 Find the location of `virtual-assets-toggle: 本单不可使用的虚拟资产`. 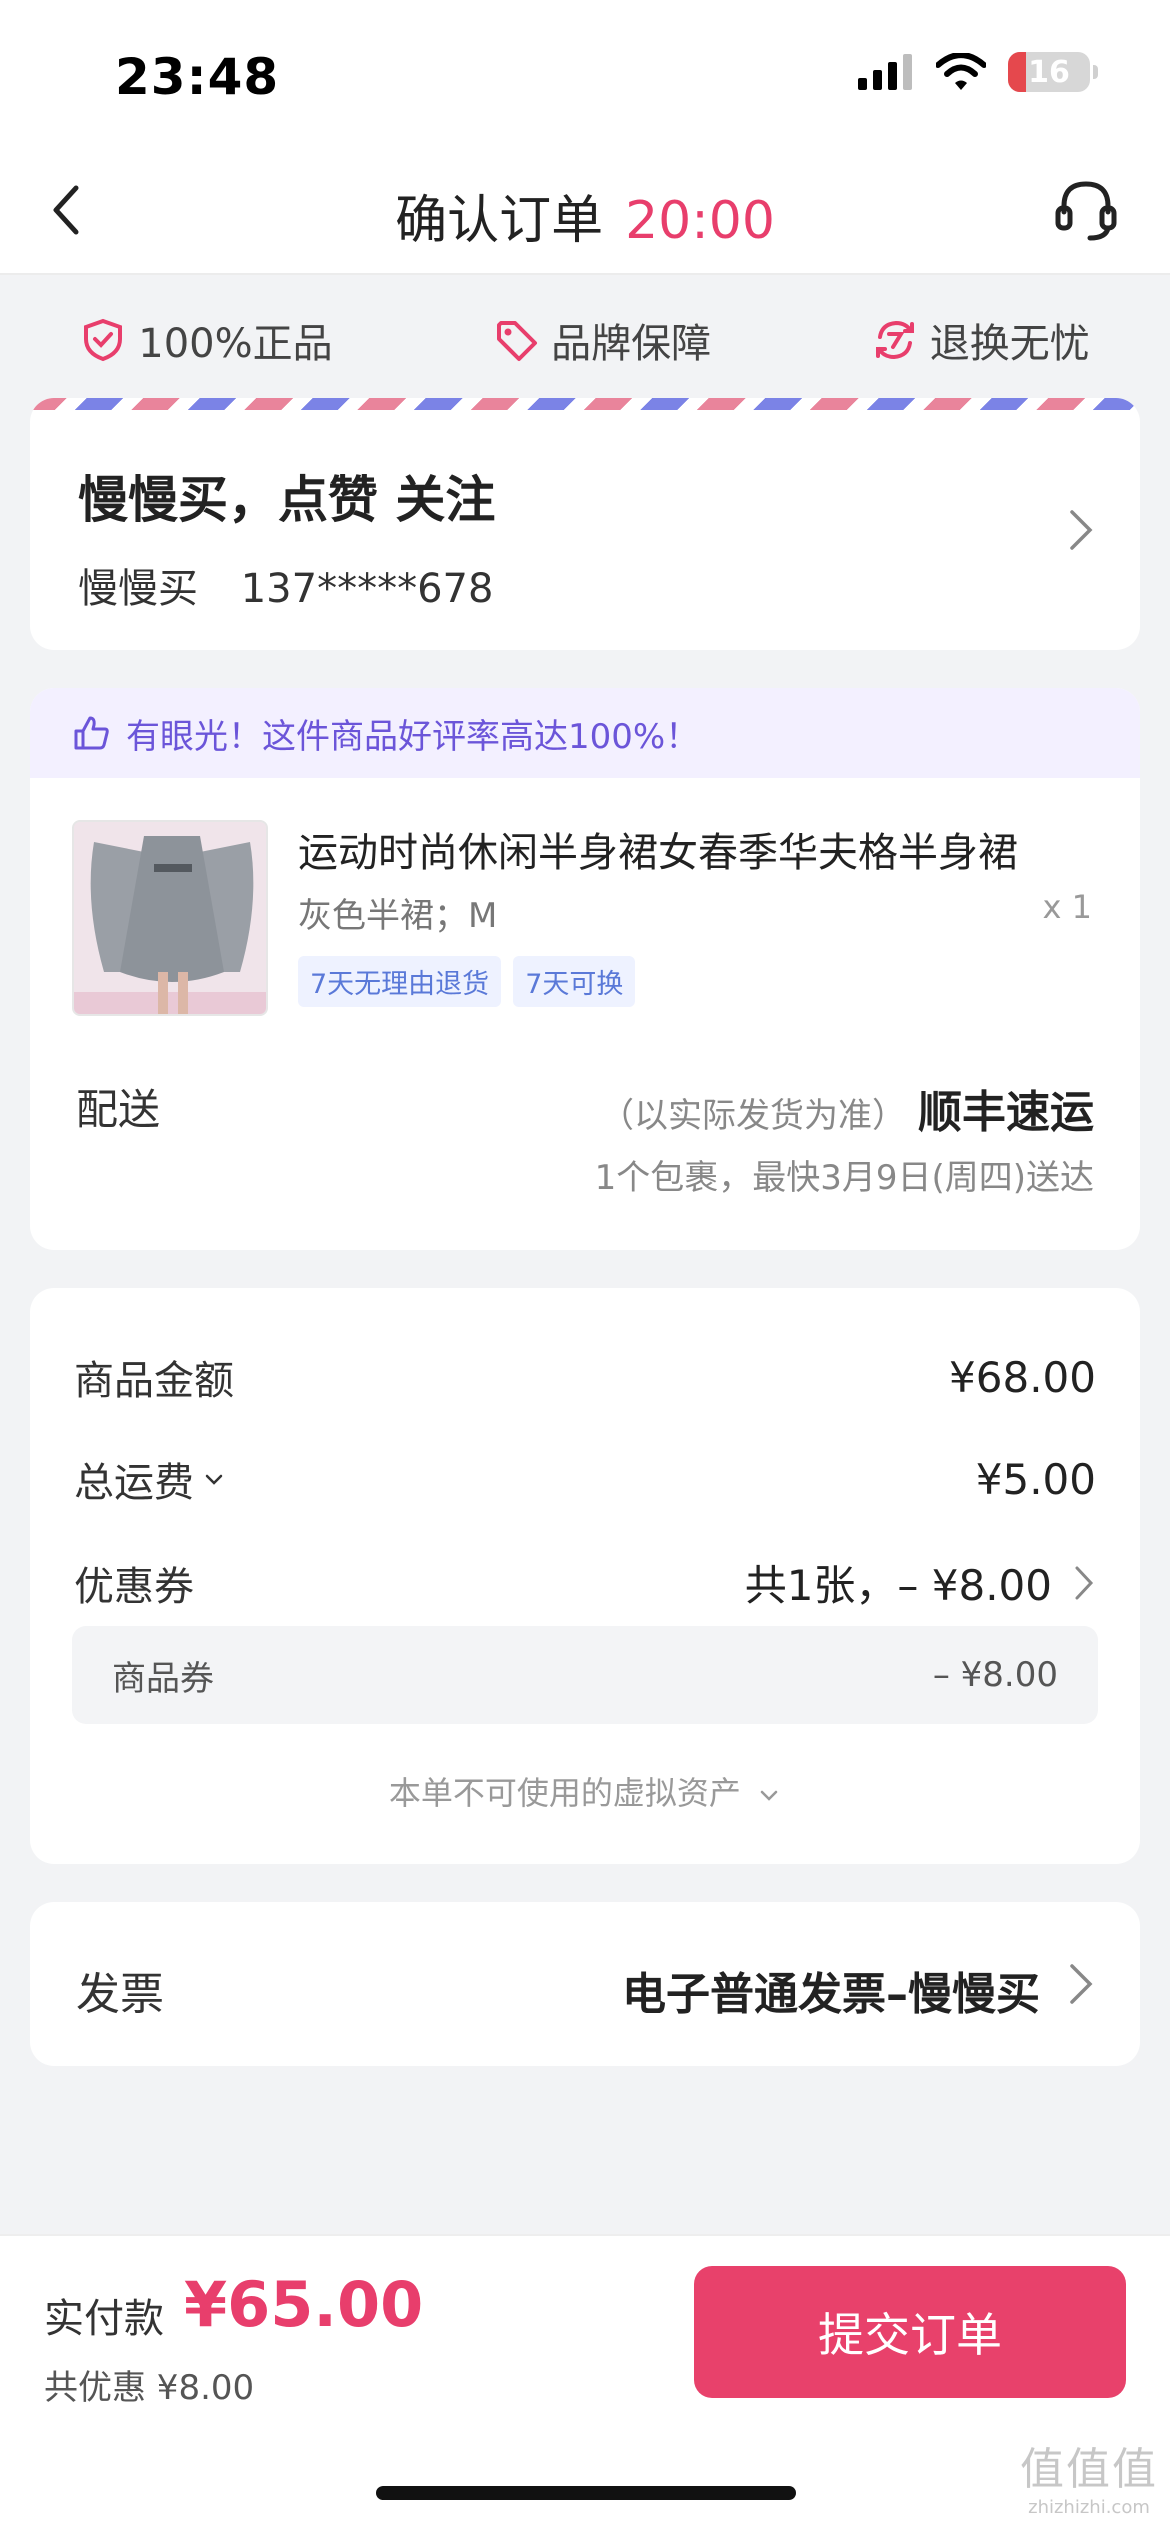

virtual-assets-toggle: 本单不可使用的虚拟资产 is located at coordinates (585, 1791).